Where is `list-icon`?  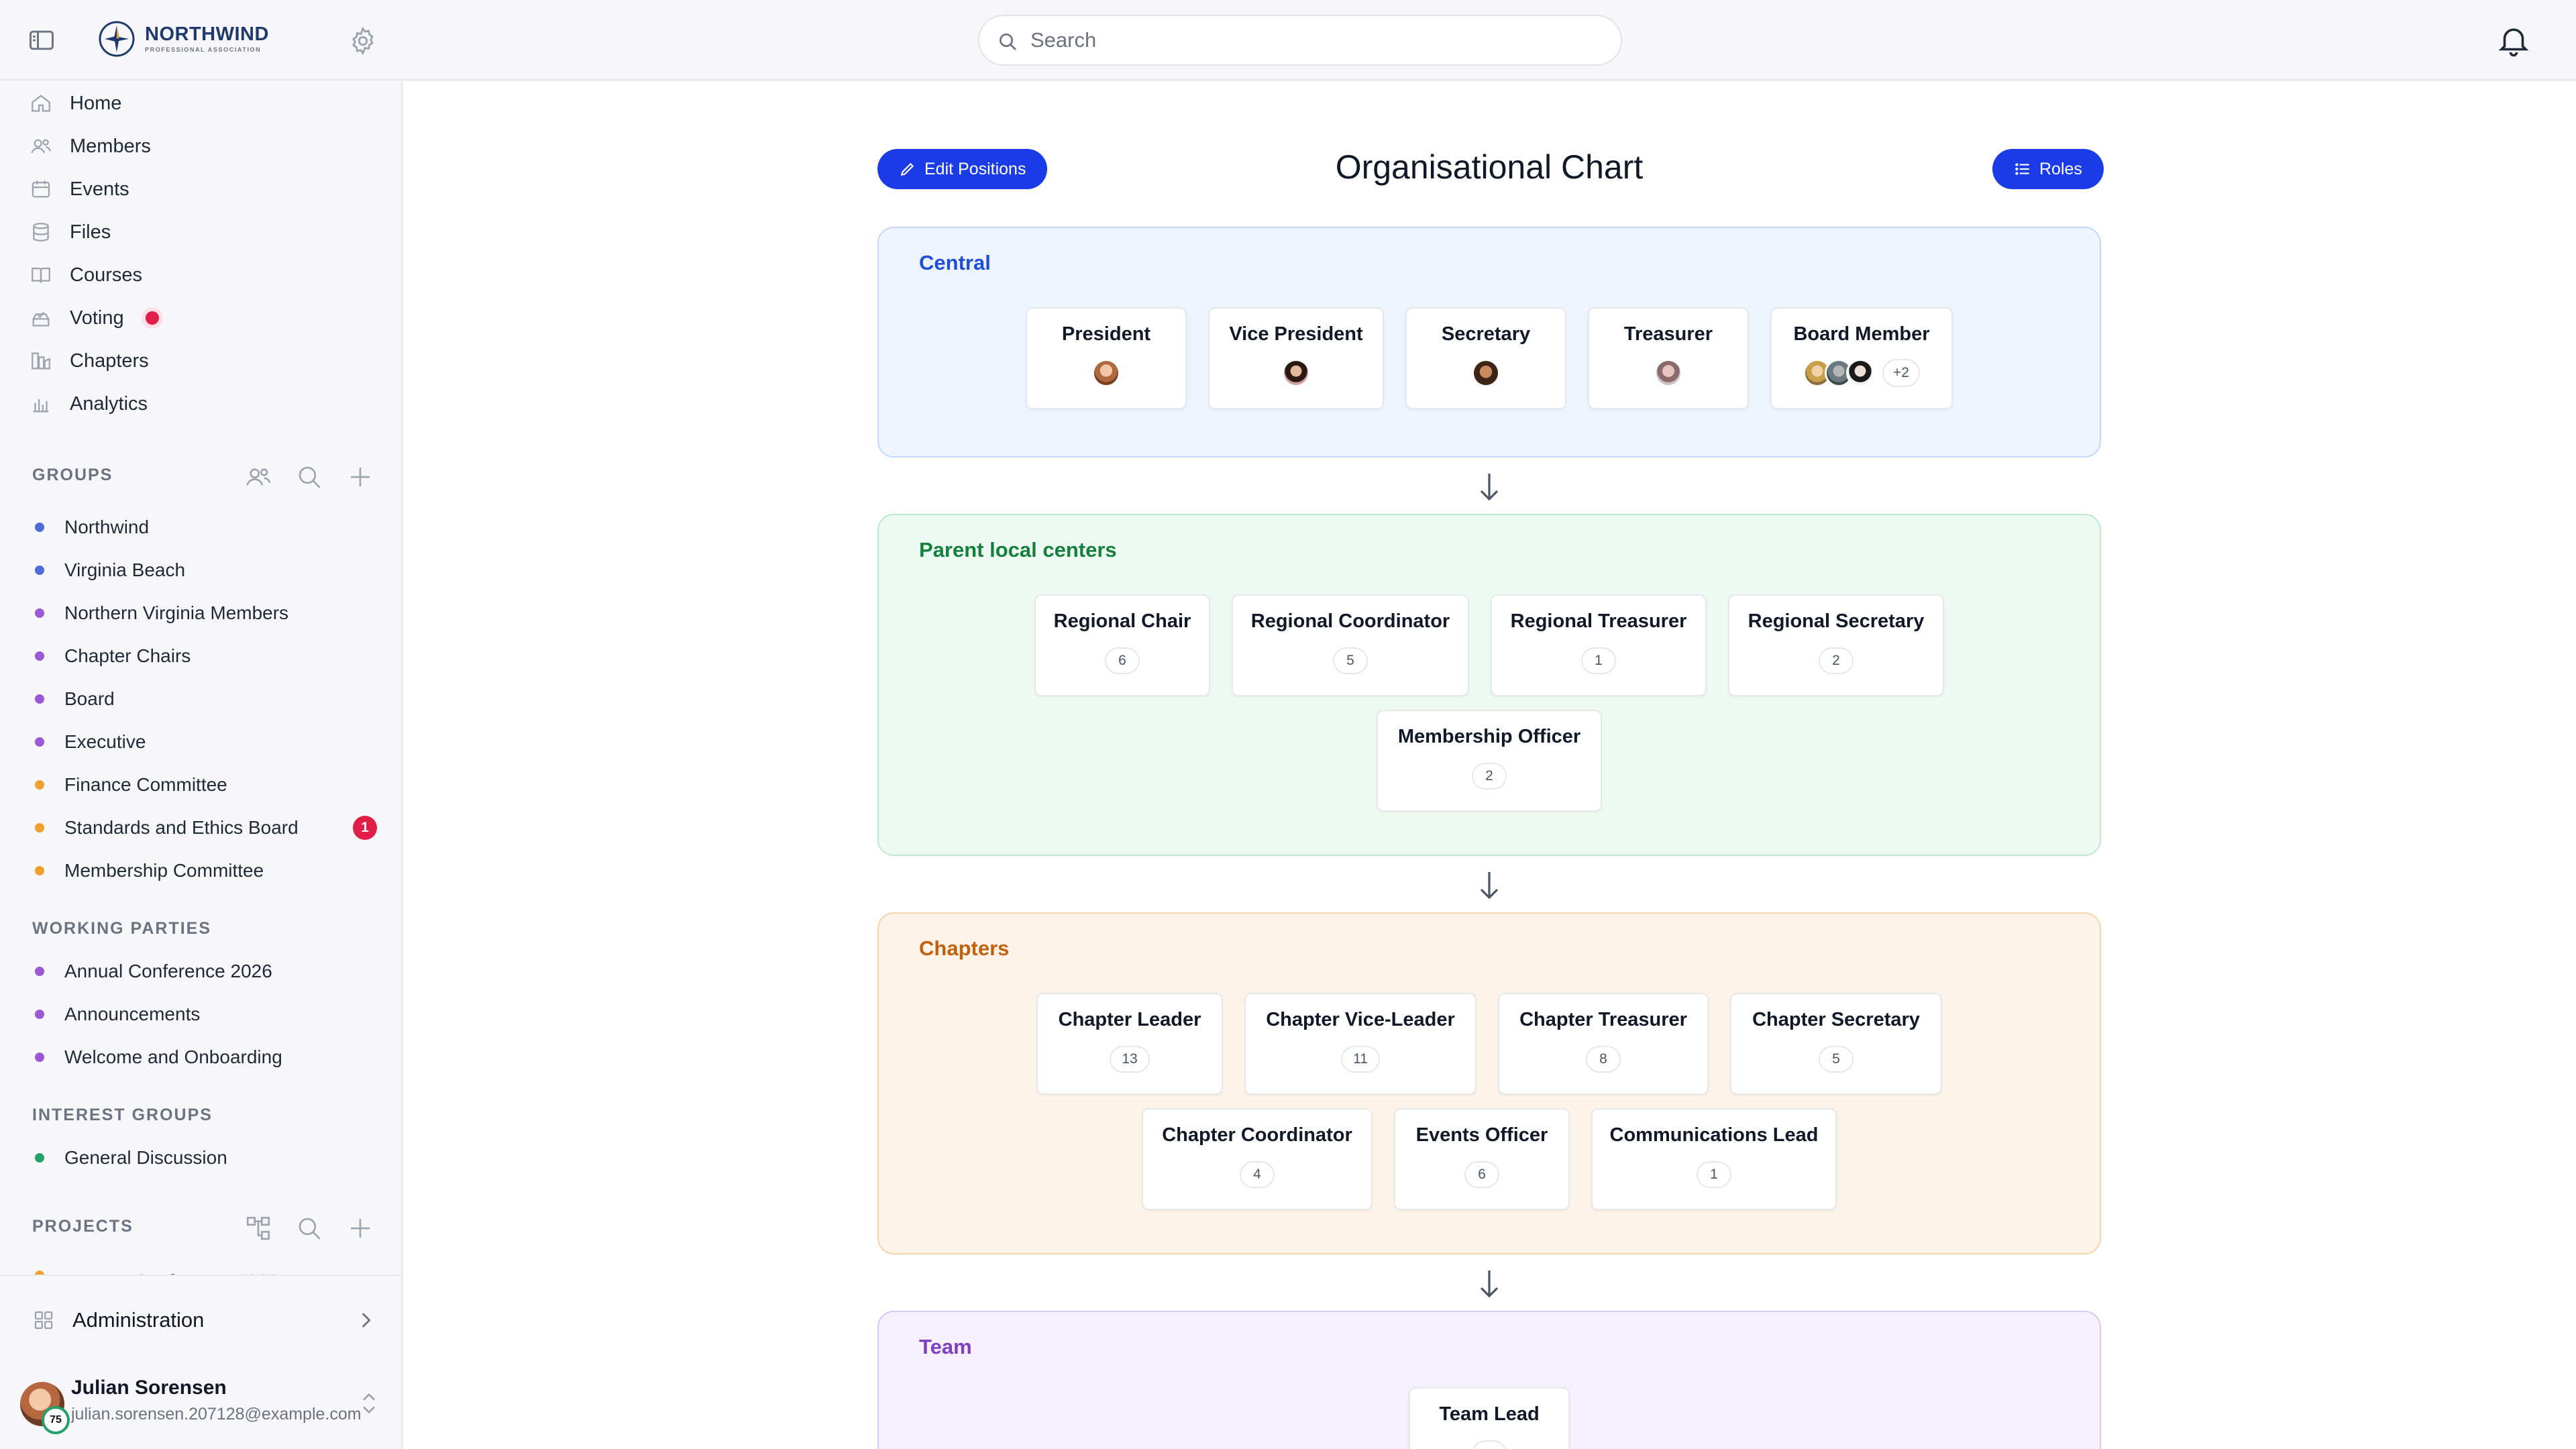 list-icon is located at coordinates (2022, 169).